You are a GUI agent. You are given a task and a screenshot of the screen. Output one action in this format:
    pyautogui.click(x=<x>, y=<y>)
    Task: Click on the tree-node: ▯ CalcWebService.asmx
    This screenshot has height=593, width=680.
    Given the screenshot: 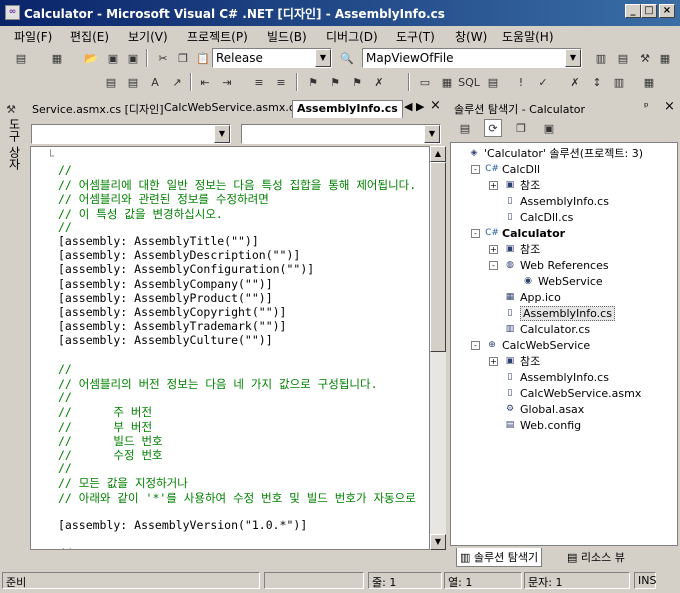 What is the action you would take?
    pyautogui.click(x=572, y=393)
    